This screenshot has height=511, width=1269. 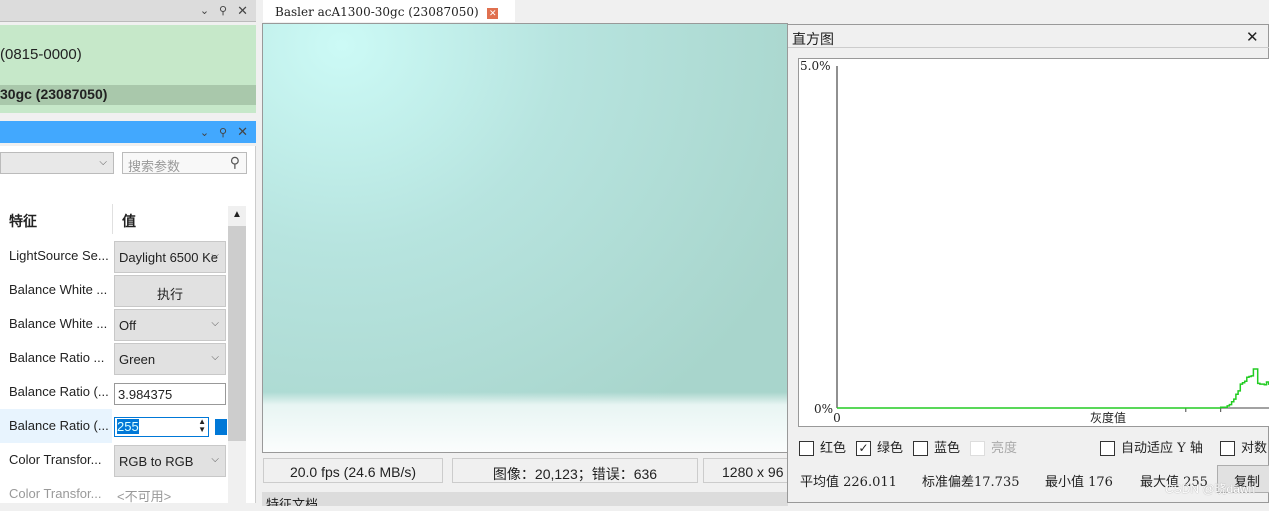 I want to click on channel-checkbox: 红色, so click(x=822, y=447).